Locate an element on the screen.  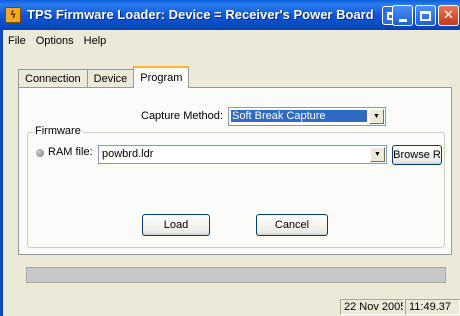
status-bar: 22 Nov 2005 11:49.37 is located at coordinates (230, 307).